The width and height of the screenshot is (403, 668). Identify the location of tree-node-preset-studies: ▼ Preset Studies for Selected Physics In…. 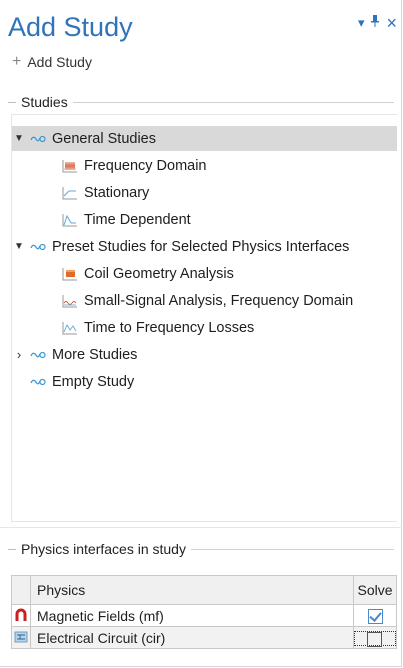
(204, 246).